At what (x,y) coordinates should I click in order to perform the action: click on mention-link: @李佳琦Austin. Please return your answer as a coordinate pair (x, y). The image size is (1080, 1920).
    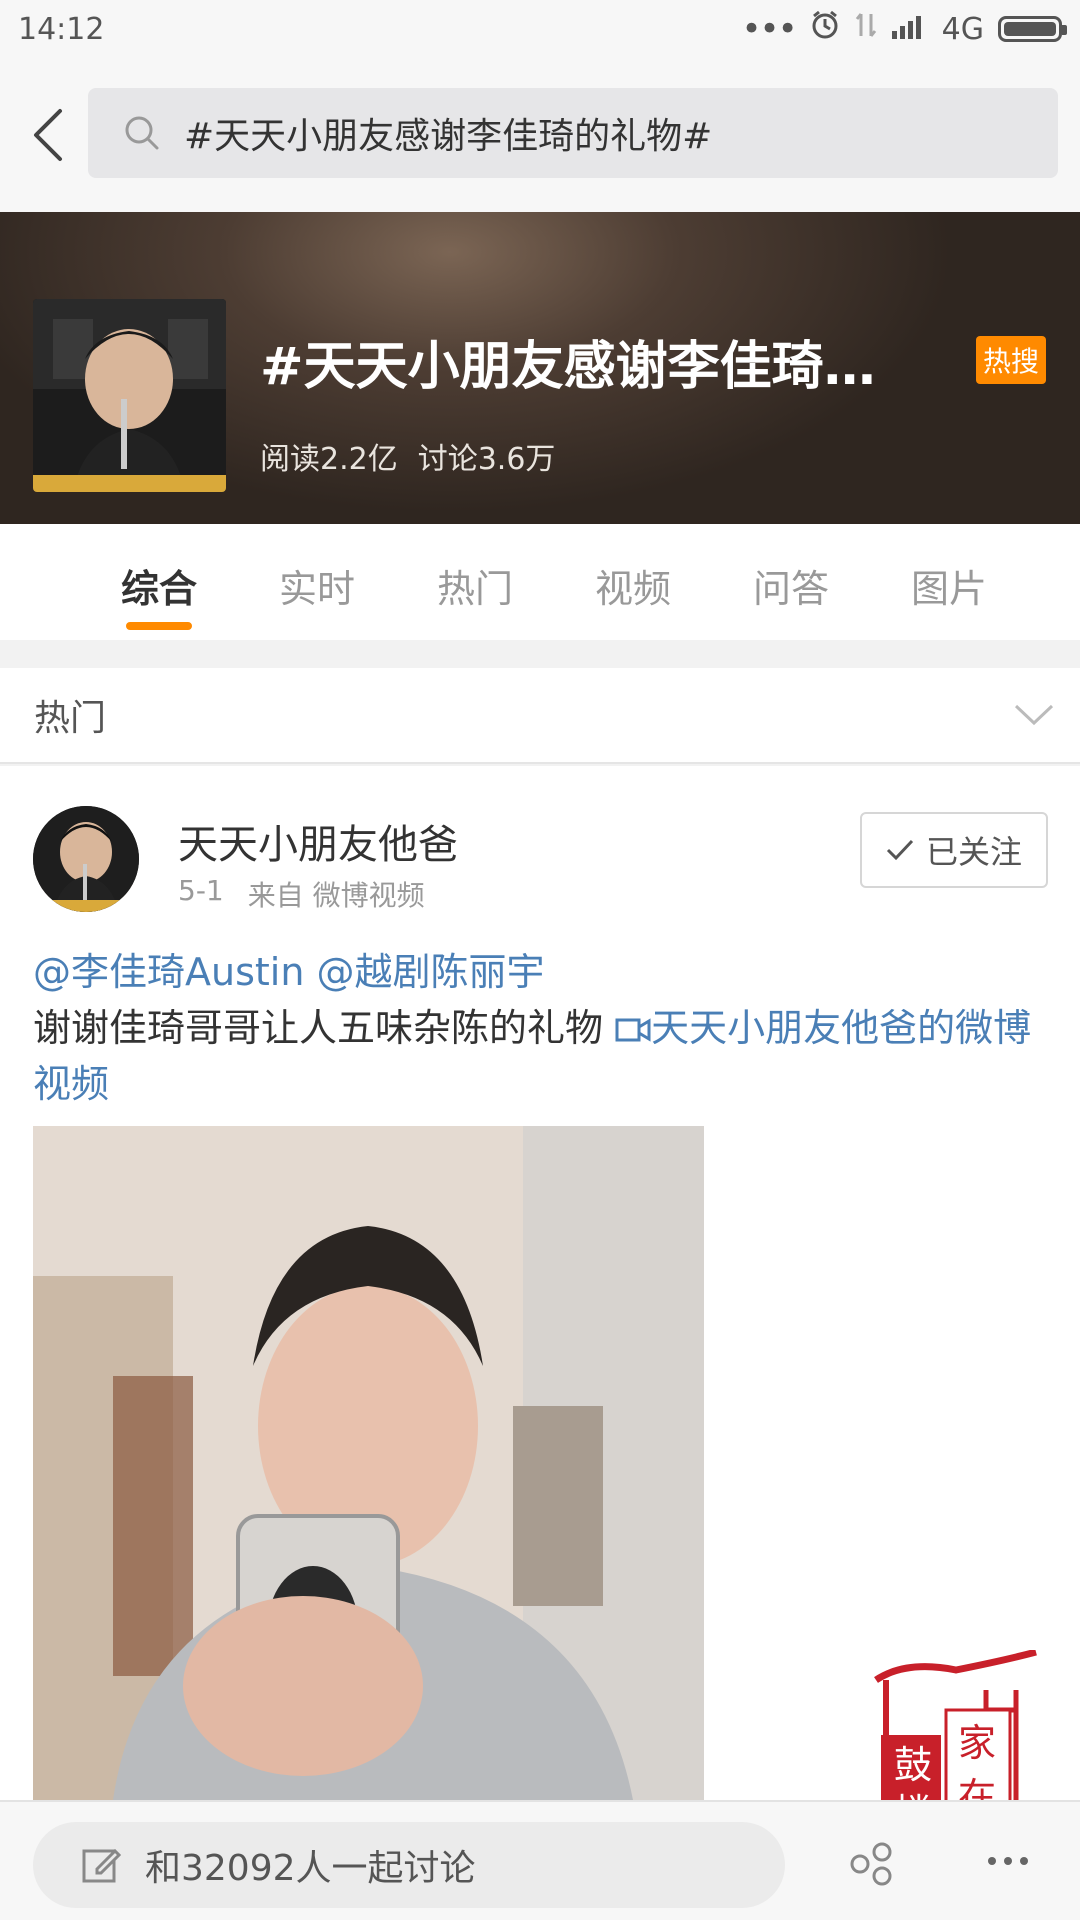
    Looking at the image, I should click on (168, 972).